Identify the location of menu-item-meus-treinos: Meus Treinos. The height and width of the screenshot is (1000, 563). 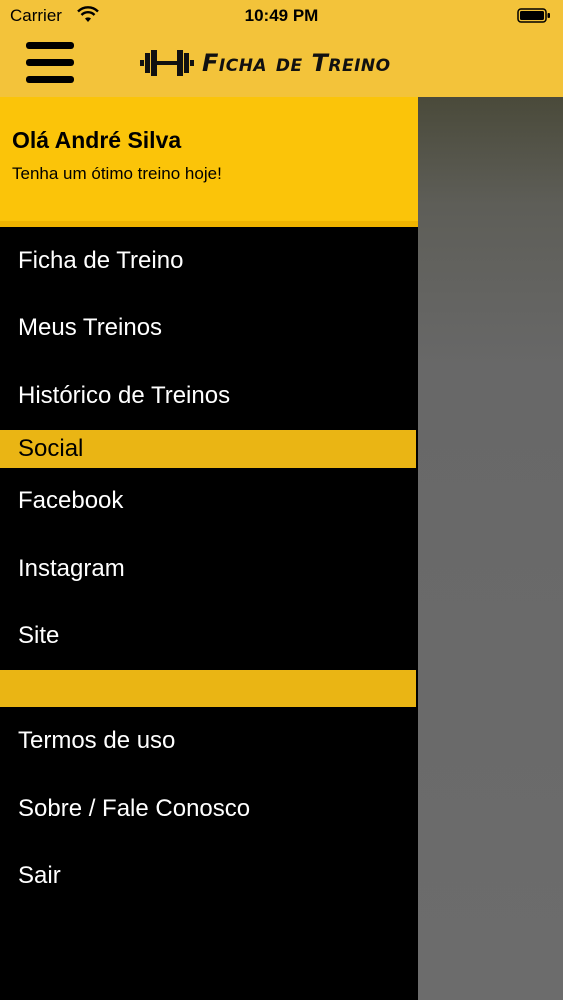
(209, 328).